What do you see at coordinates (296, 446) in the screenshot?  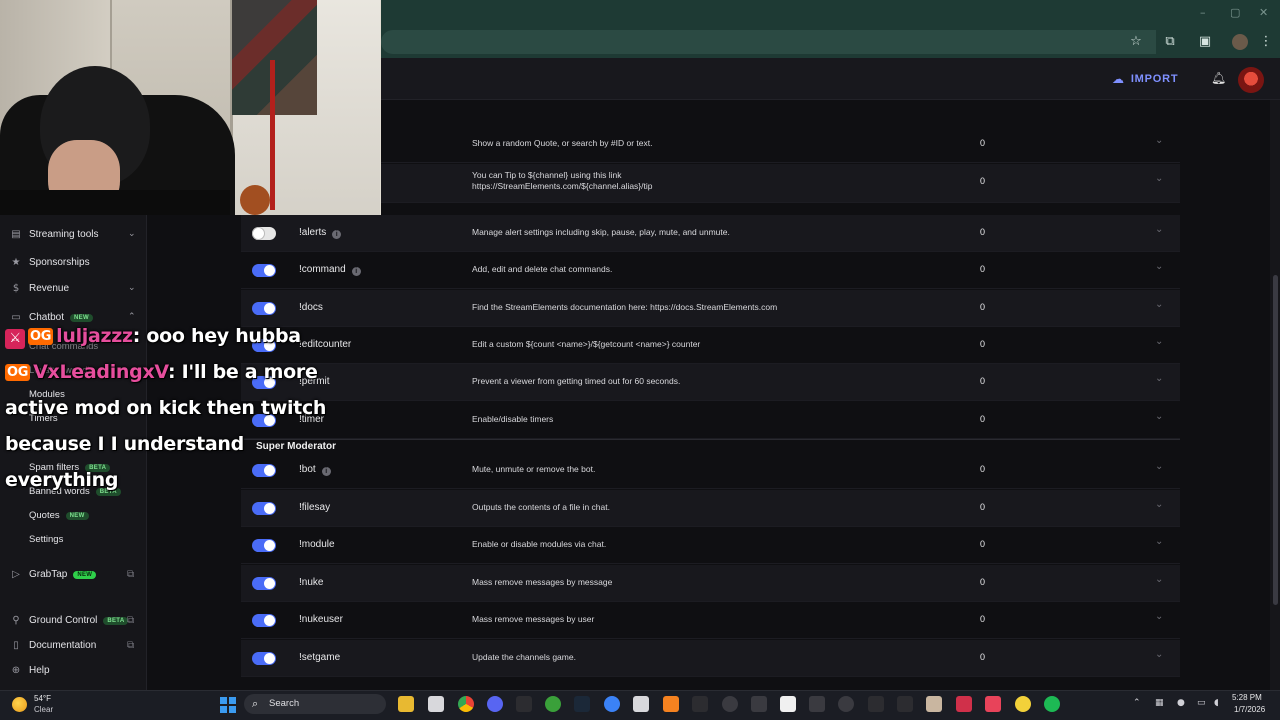 I see `section-title: Super Moderator` at bounding box center [296, 446].